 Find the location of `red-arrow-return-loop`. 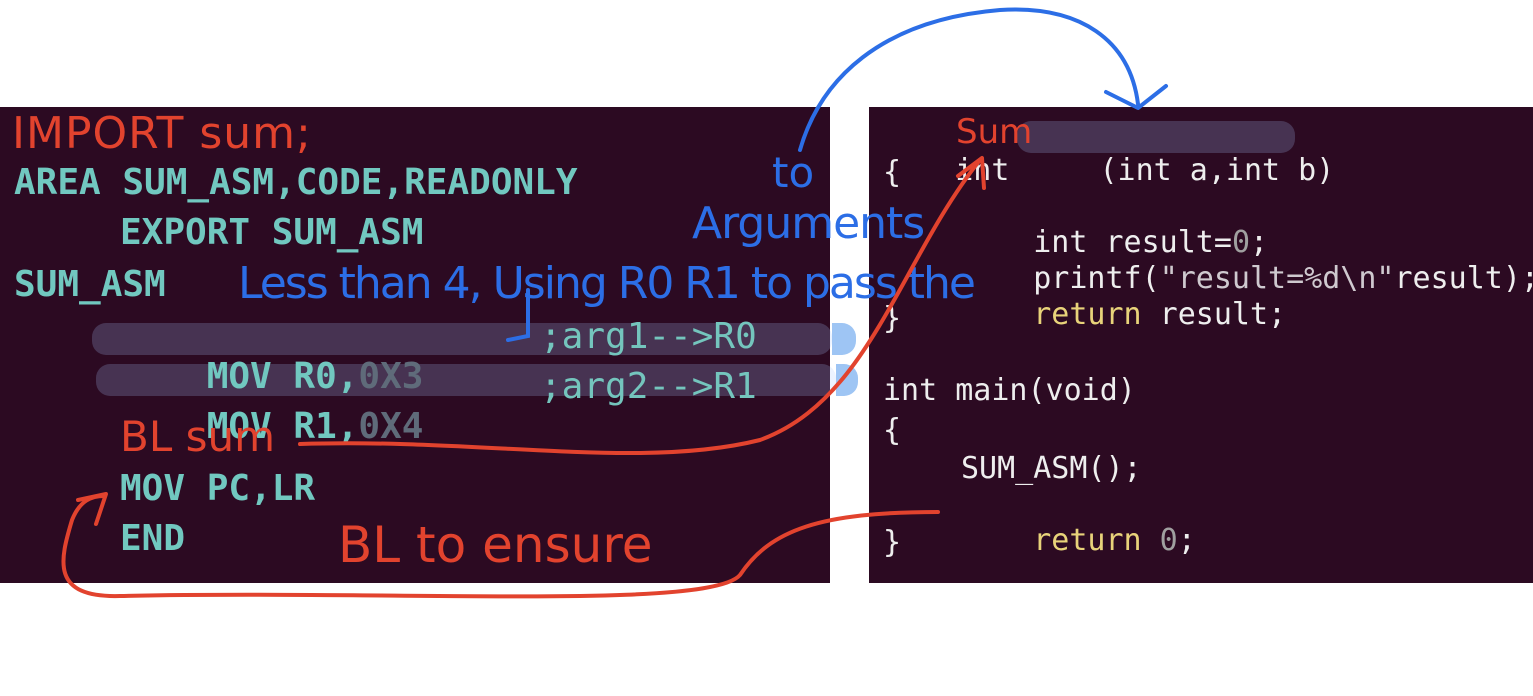

red-arrow-return-loop is located at coordinates (500, 546).